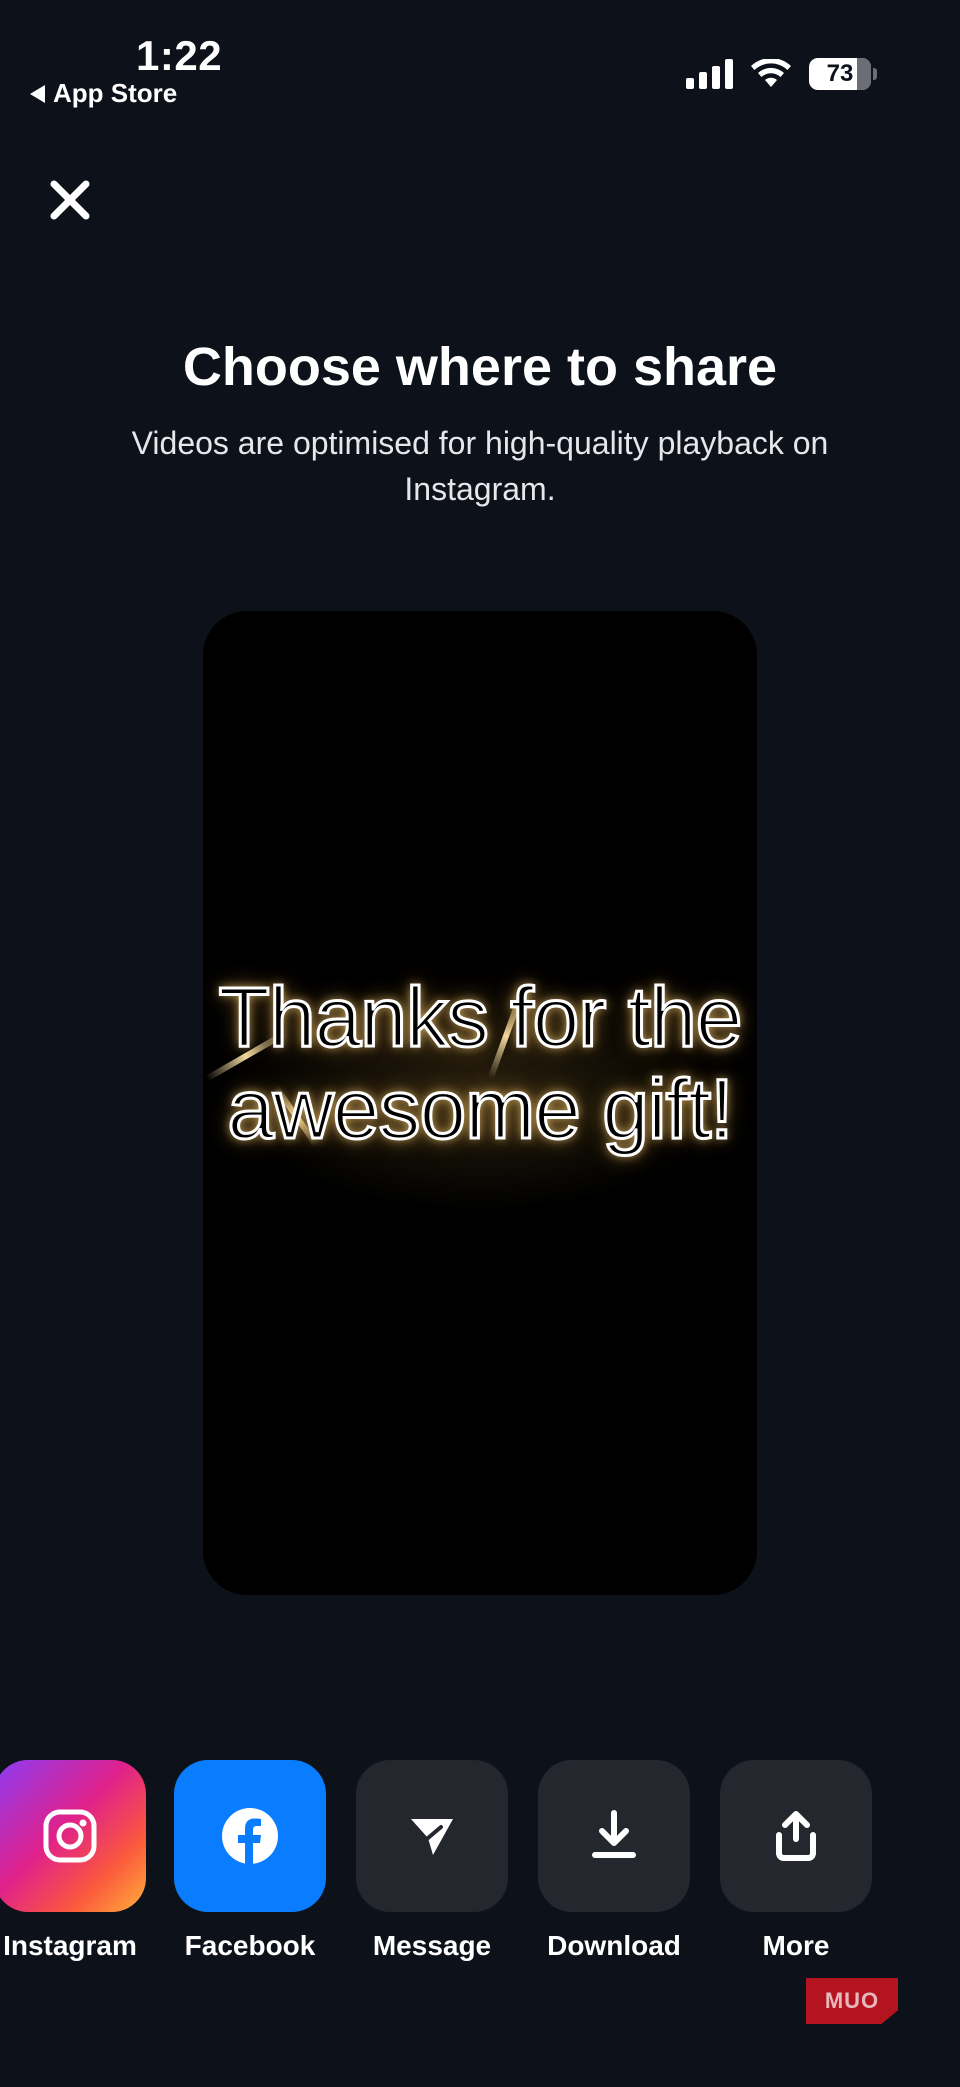  I want to click on instagram-tile, so click(73, 1836).